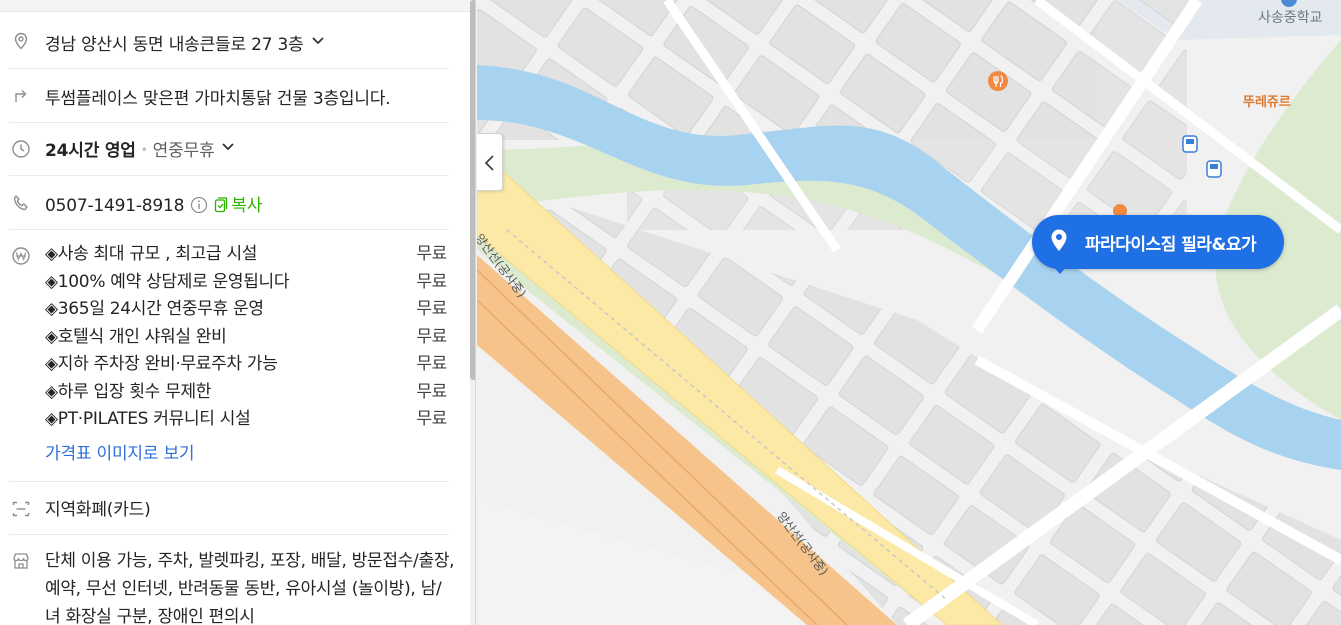  What do you see at coordinates (183, 151) in the screenshot?
I see `hours-note: 연중무휴` at bounding box center [183, 151].